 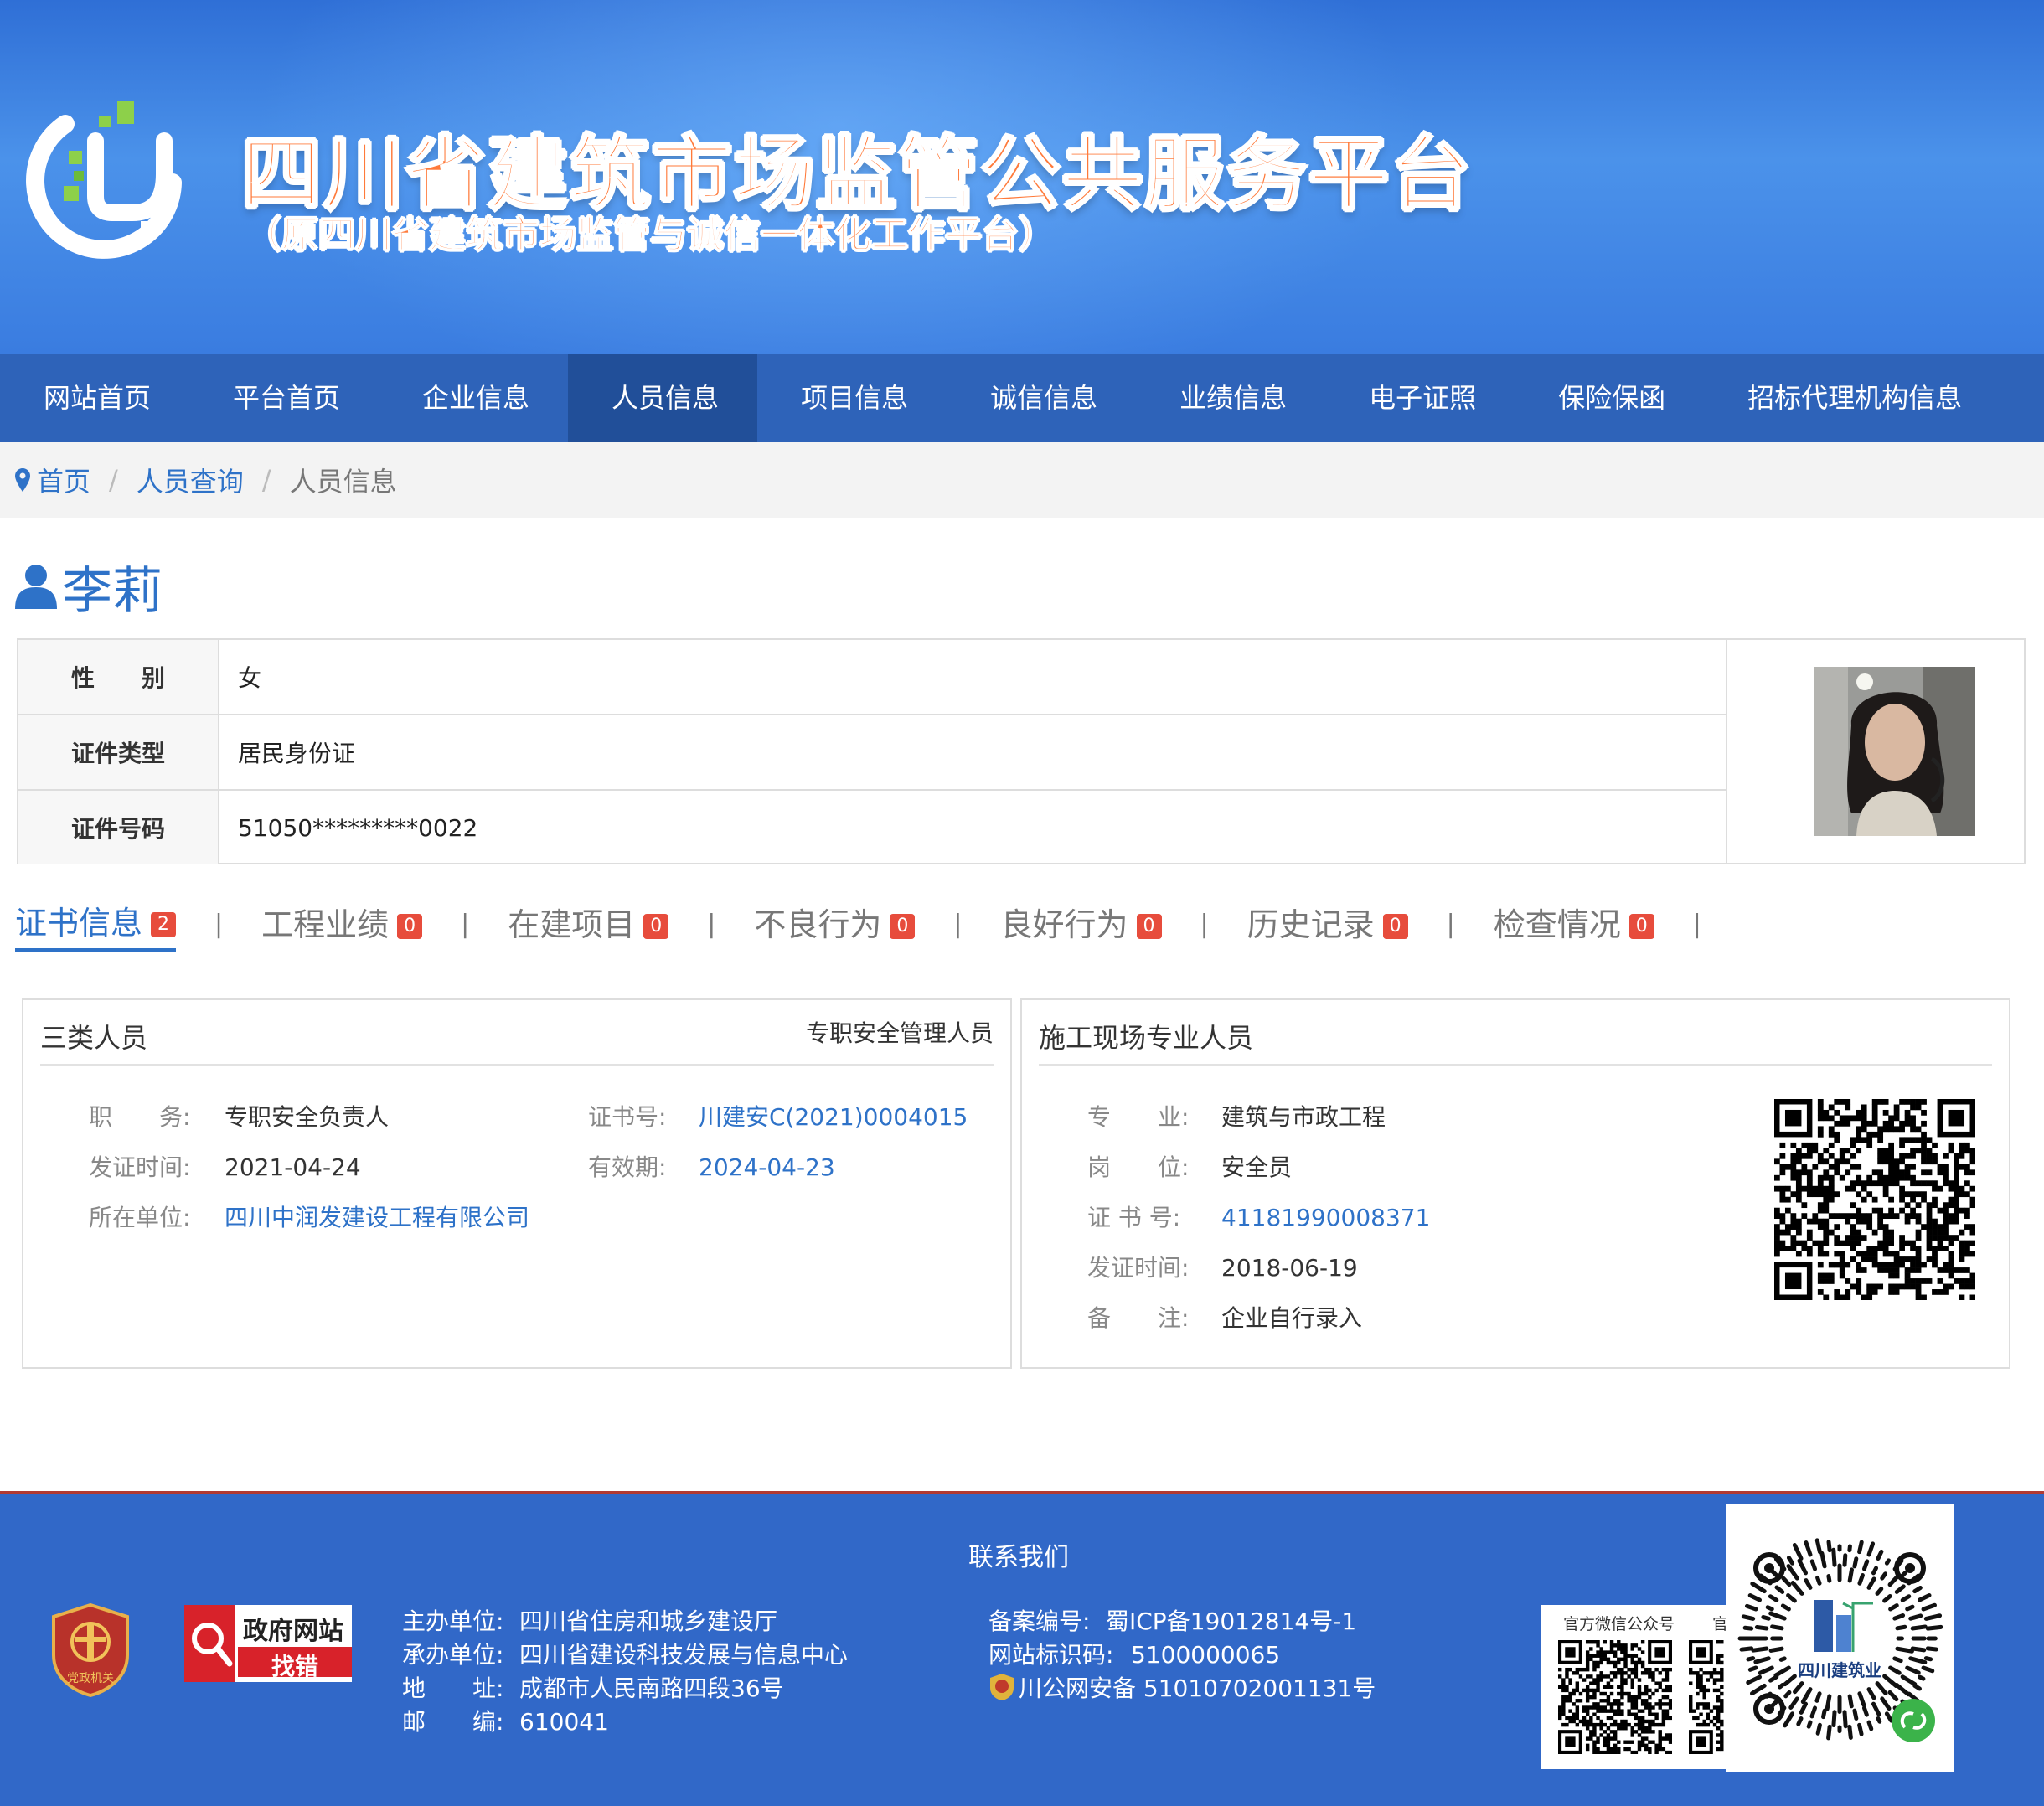 What do you see at coordinates (1615, 1697) in the screenshot?
I see `wechat-qr-code` at bounding box center [1615, 1697].